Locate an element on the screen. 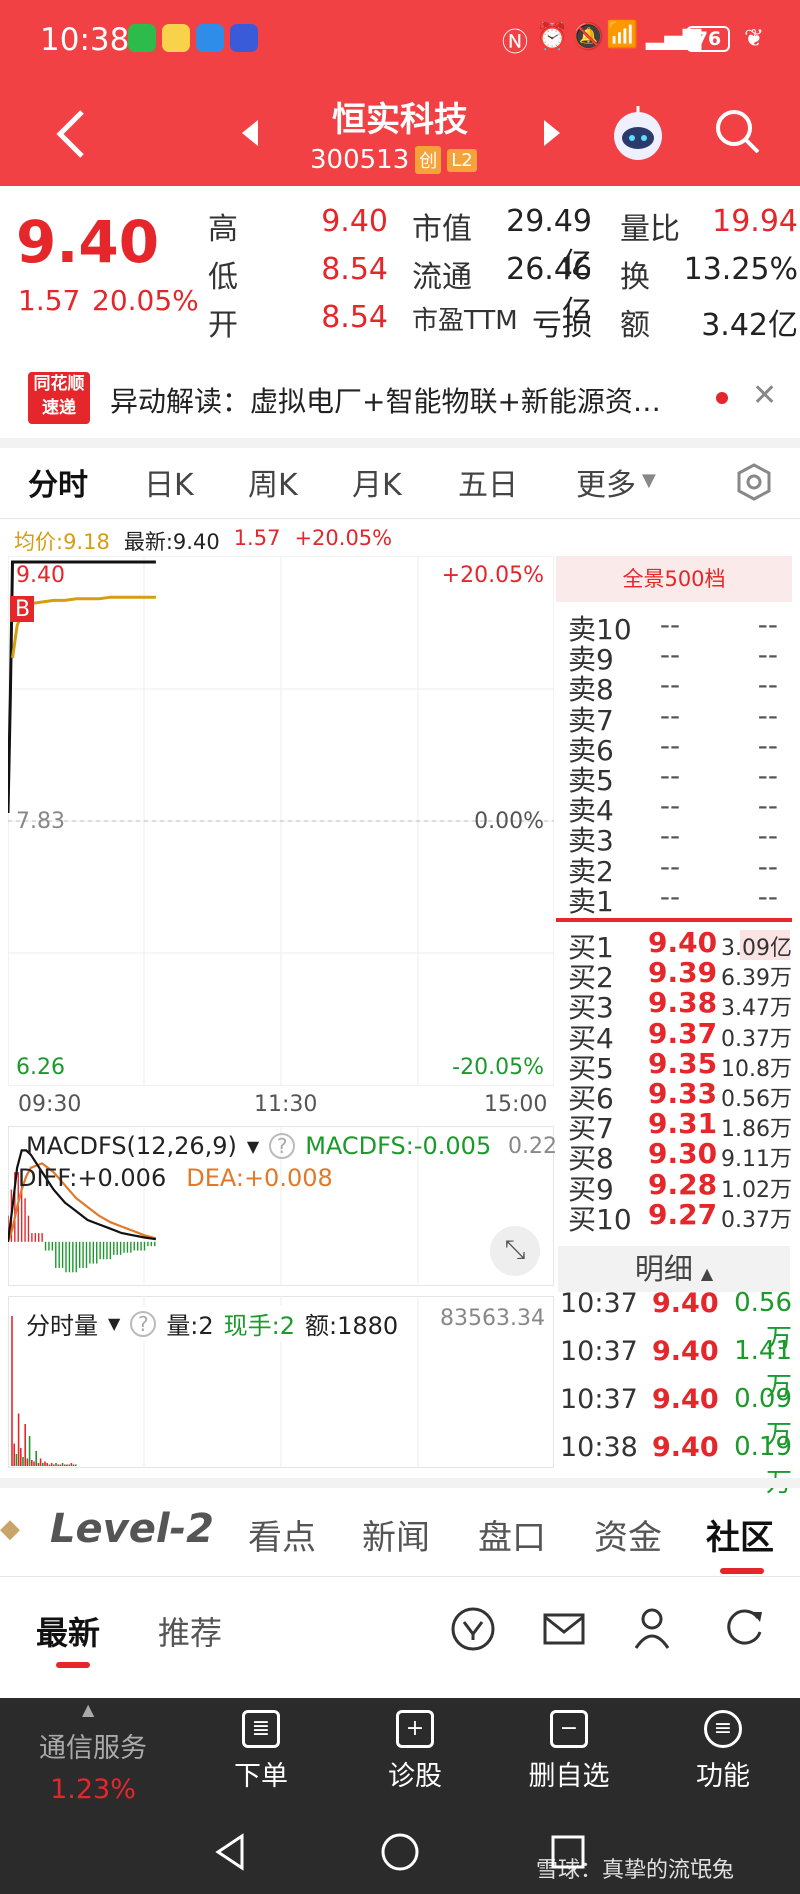 Image resolution: width=800 pixels, height=1894 pixels. alarm-icon: ⏰ is located at coordinates (552, 37).